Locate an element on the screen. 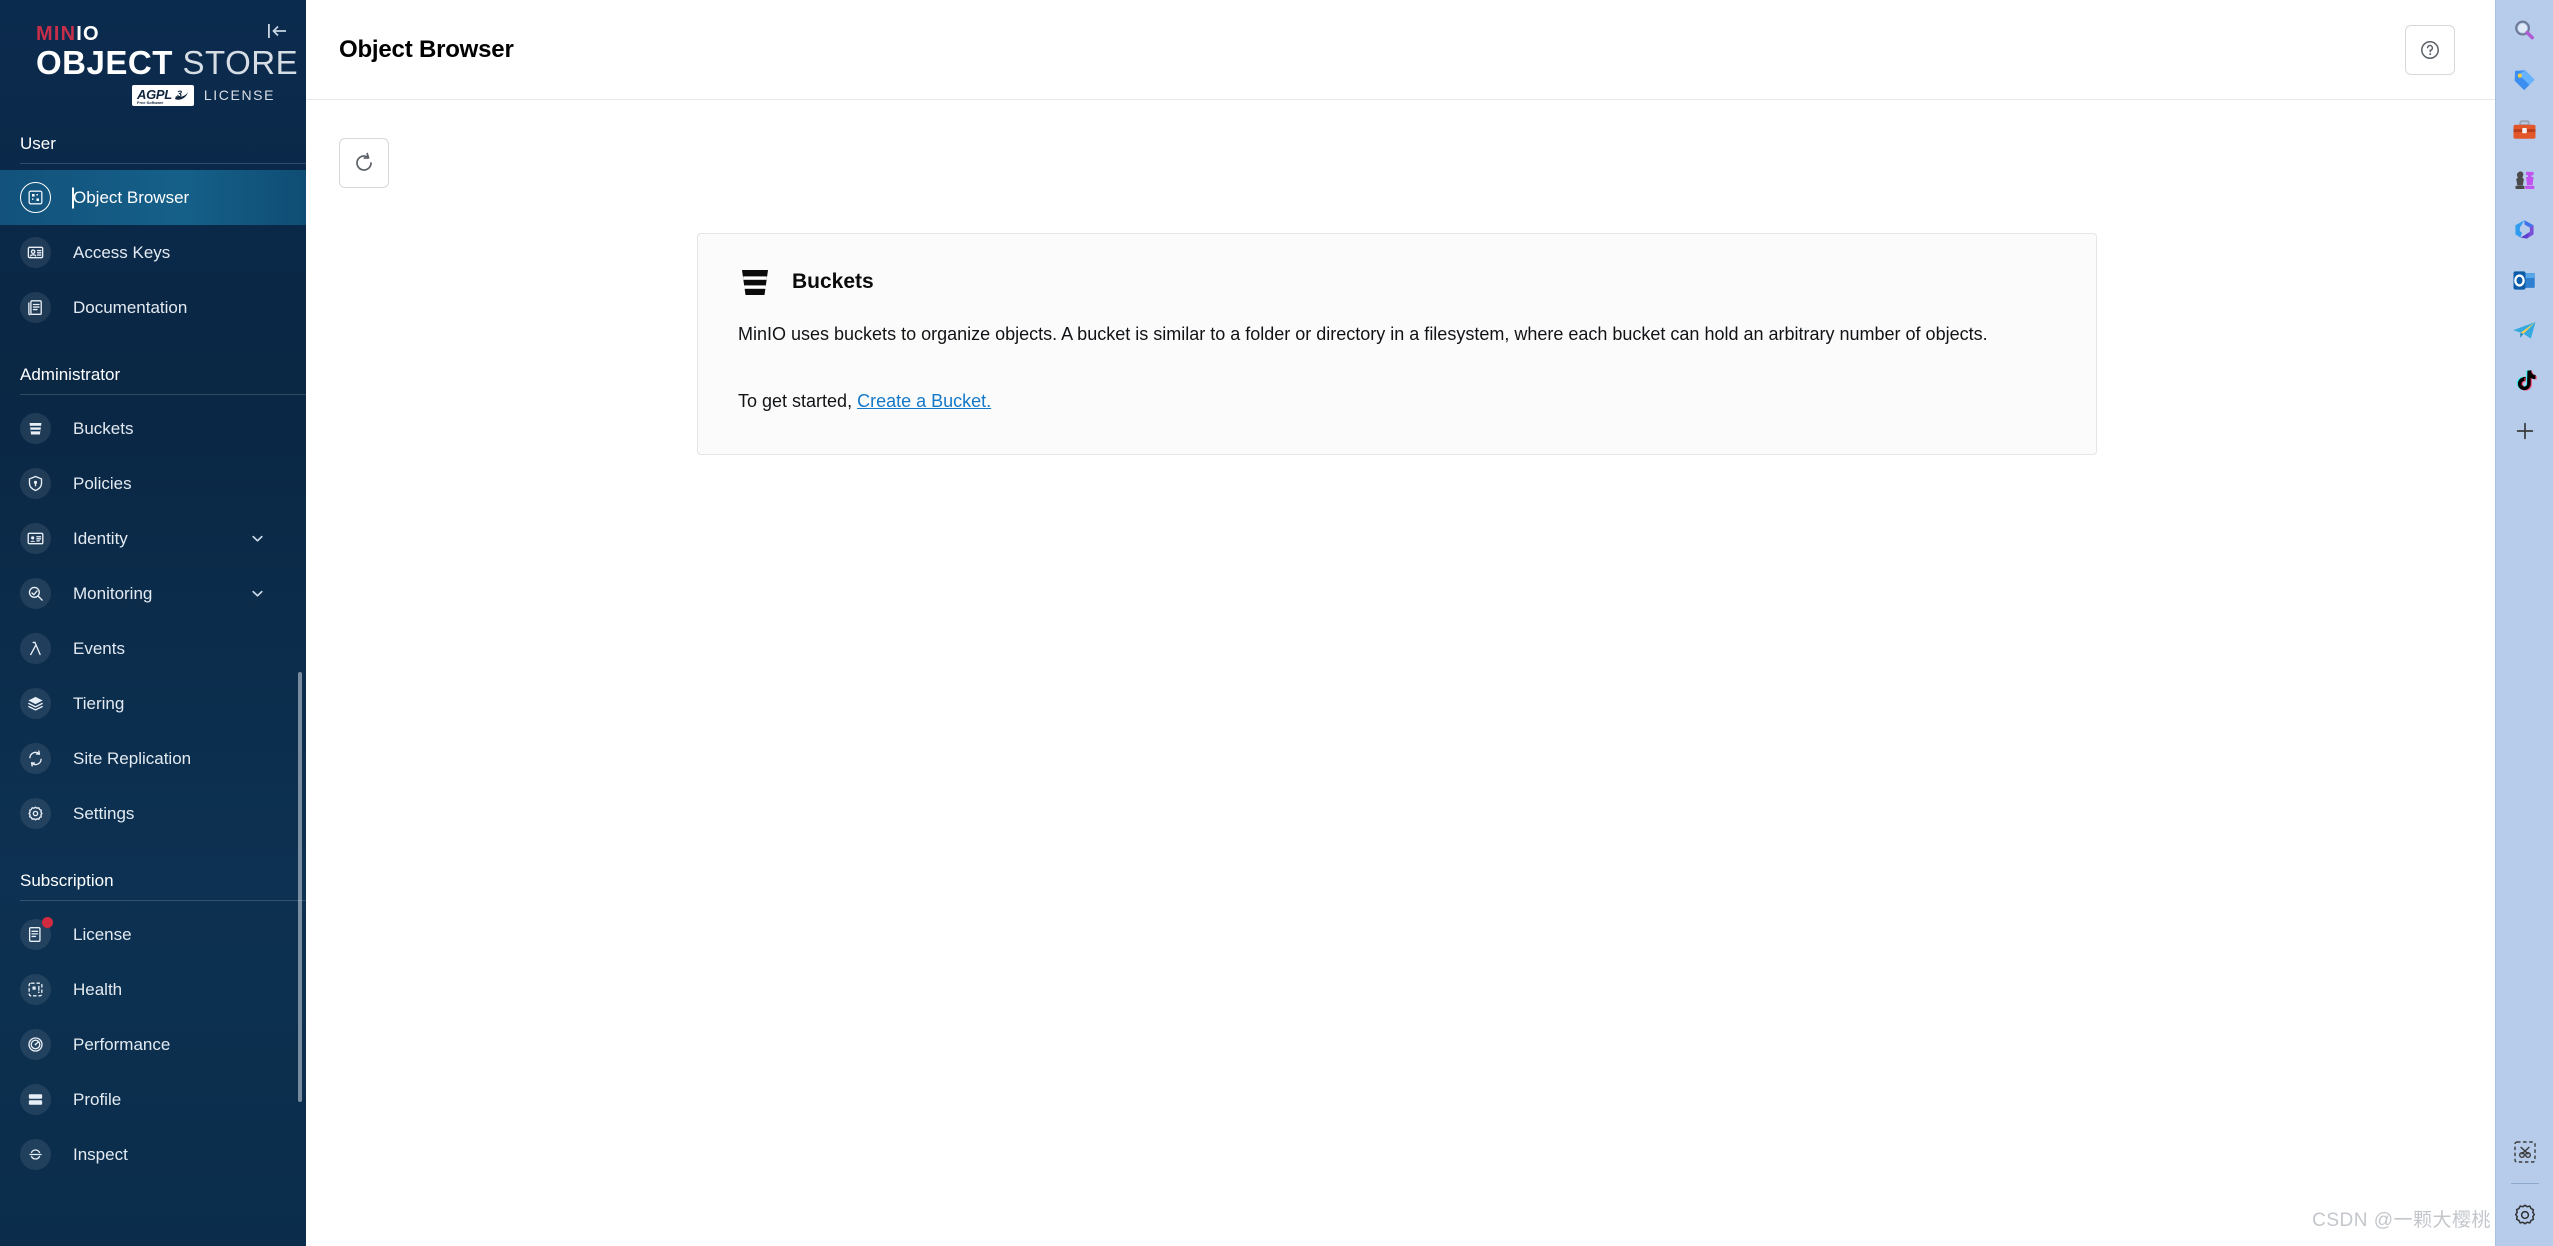 Image resolution: width=2553 pixels, height=1246 pixels. cta-prefix-text: To get started, is located at coordinates (798, 400).